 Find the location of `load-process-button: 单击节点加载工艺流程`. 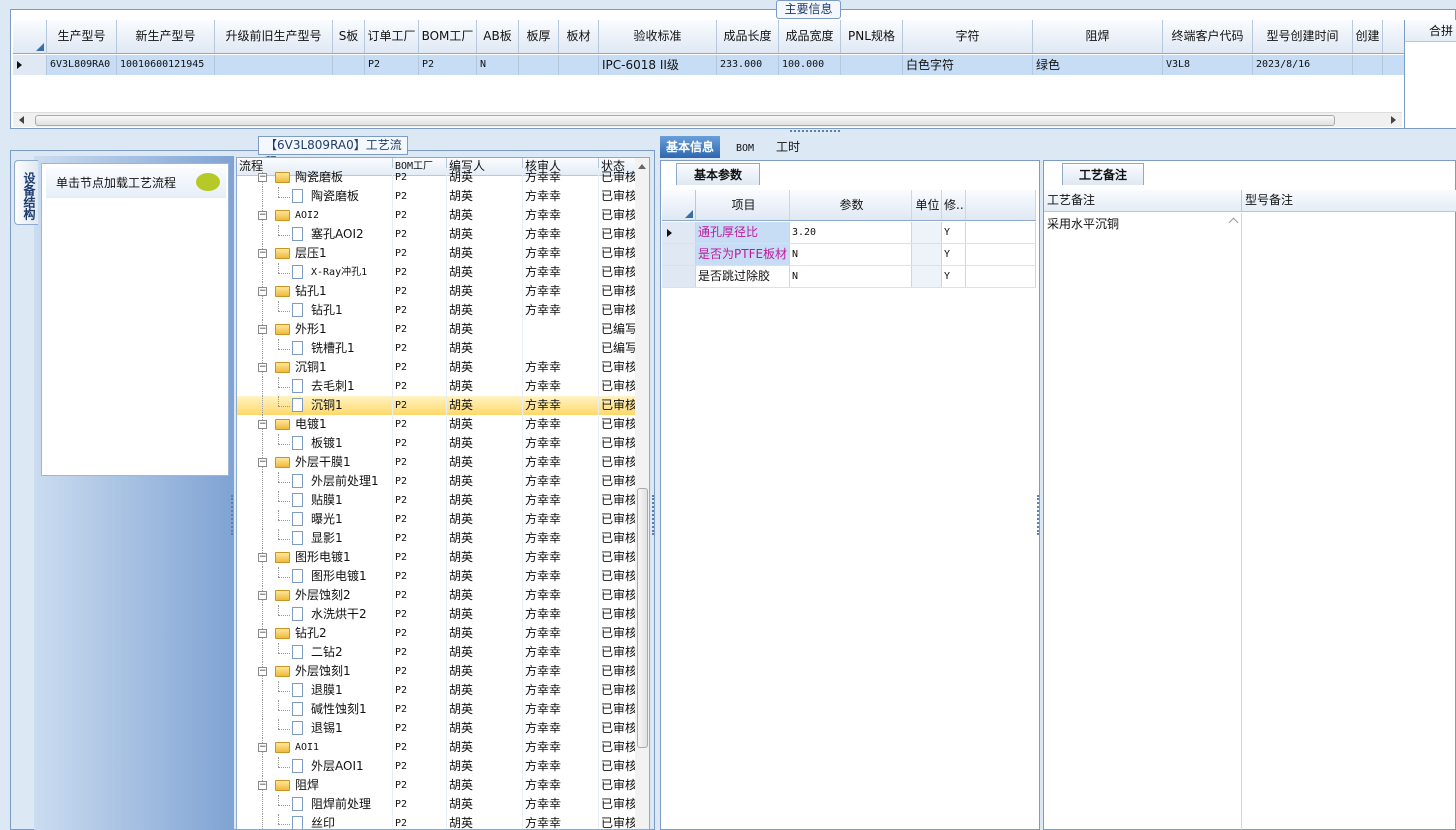

load-process-button: 单击节点加载工艺流程 is located at coordinates (136, 183).